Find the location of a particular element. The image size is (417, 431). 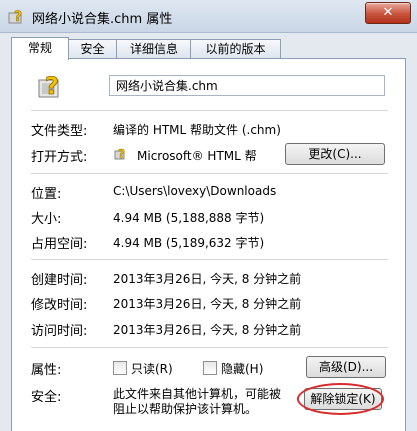

hidden-label: 隐藏(H) is located at coordinates (242, 368).